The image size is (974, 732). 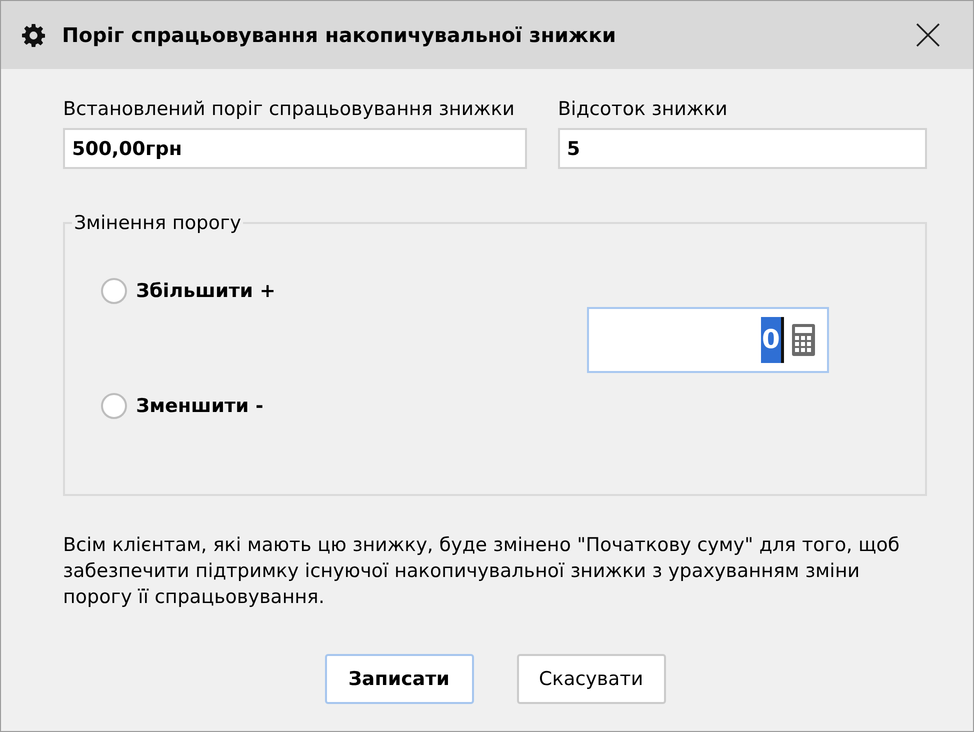 I want to click on close-button, so click(x=928, y=35).